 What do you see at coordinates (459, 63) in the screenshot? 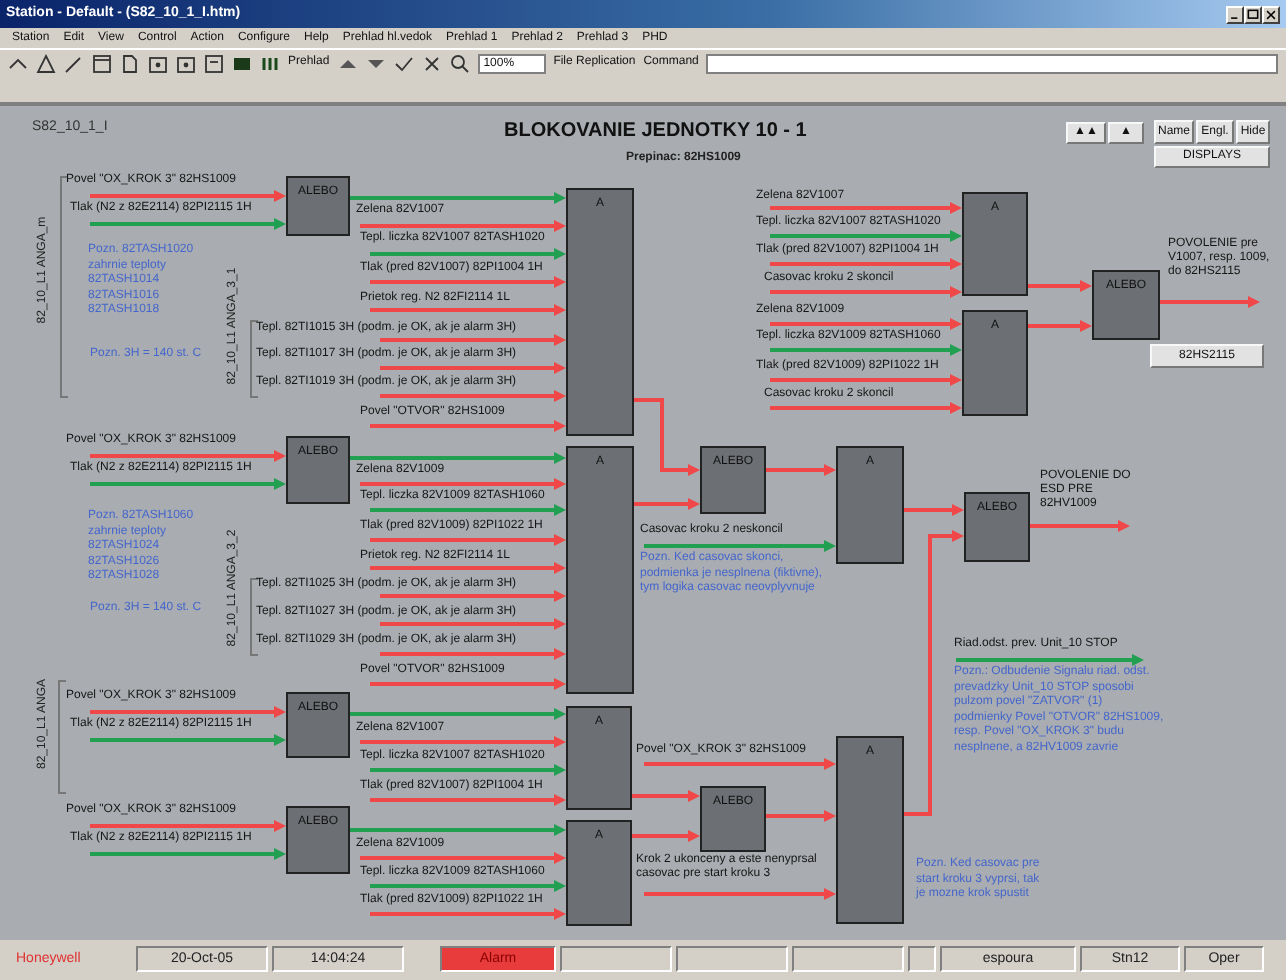
I see `search-icon` at bounding box center [459, 63].